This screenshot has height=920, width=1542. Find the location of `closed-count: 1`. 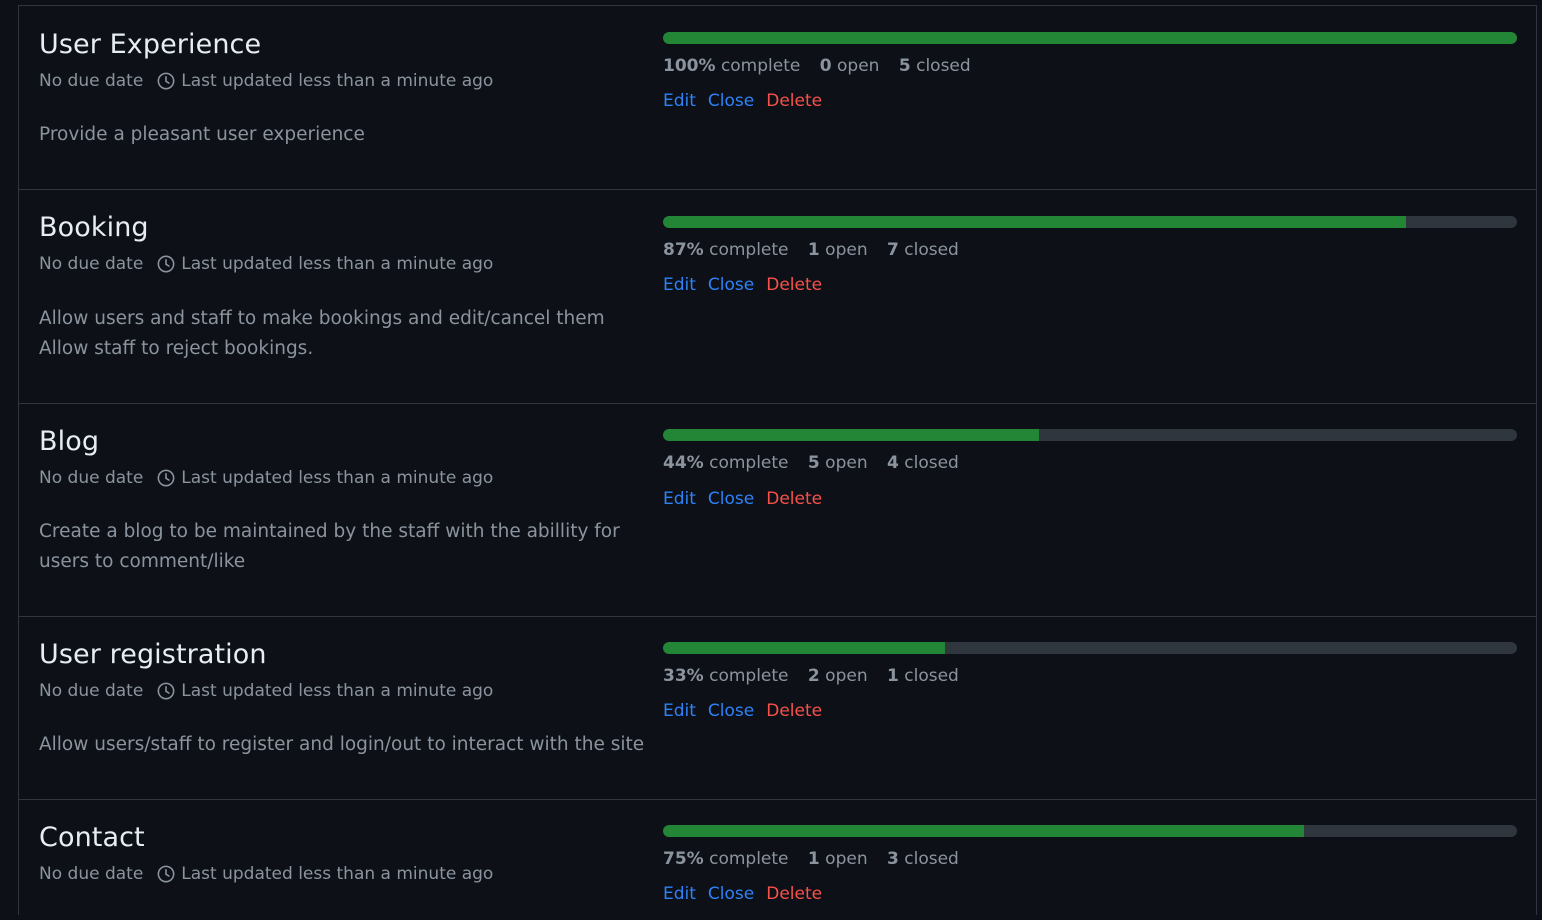

closed-count: 1 is located at coordinates (893, 676).